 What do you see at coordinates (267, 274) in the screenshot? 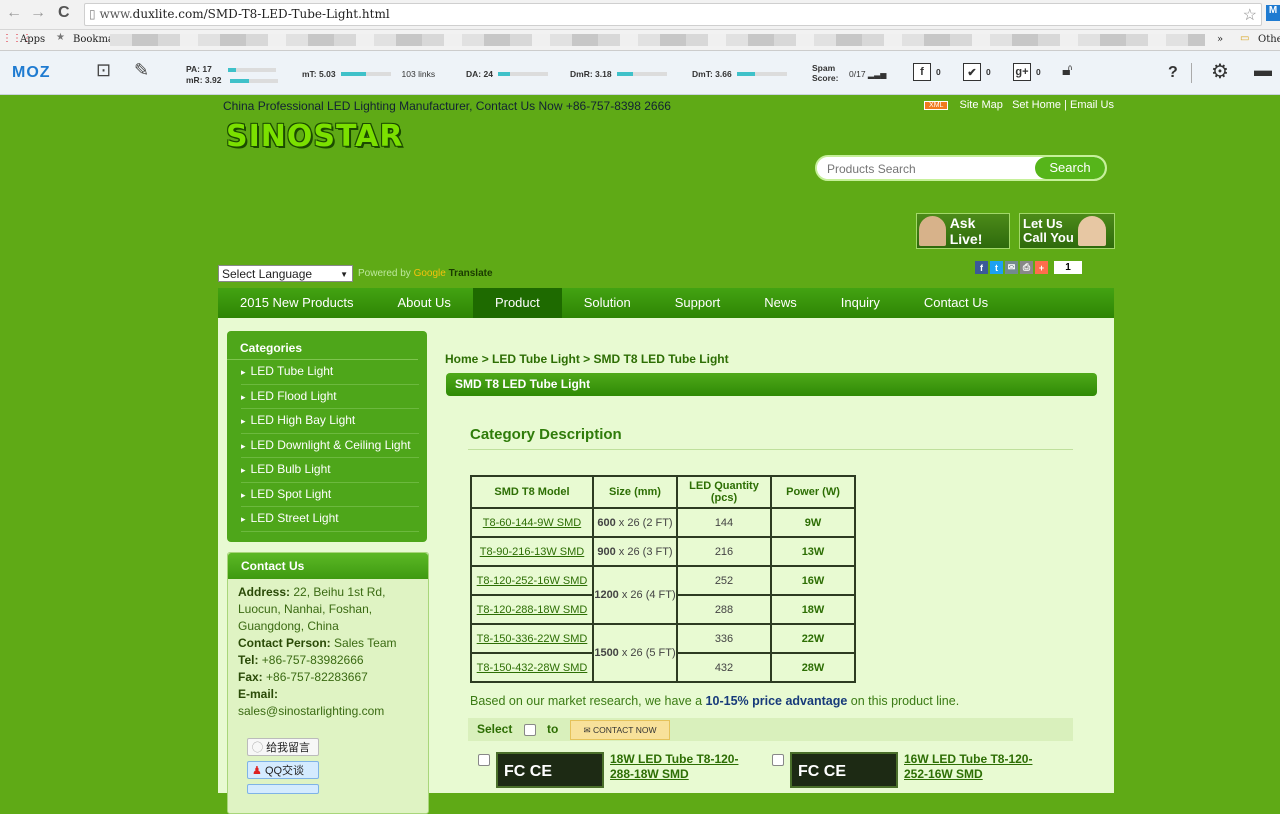
I see `language-select-value: Select Language` at bounding box center [267, 274].